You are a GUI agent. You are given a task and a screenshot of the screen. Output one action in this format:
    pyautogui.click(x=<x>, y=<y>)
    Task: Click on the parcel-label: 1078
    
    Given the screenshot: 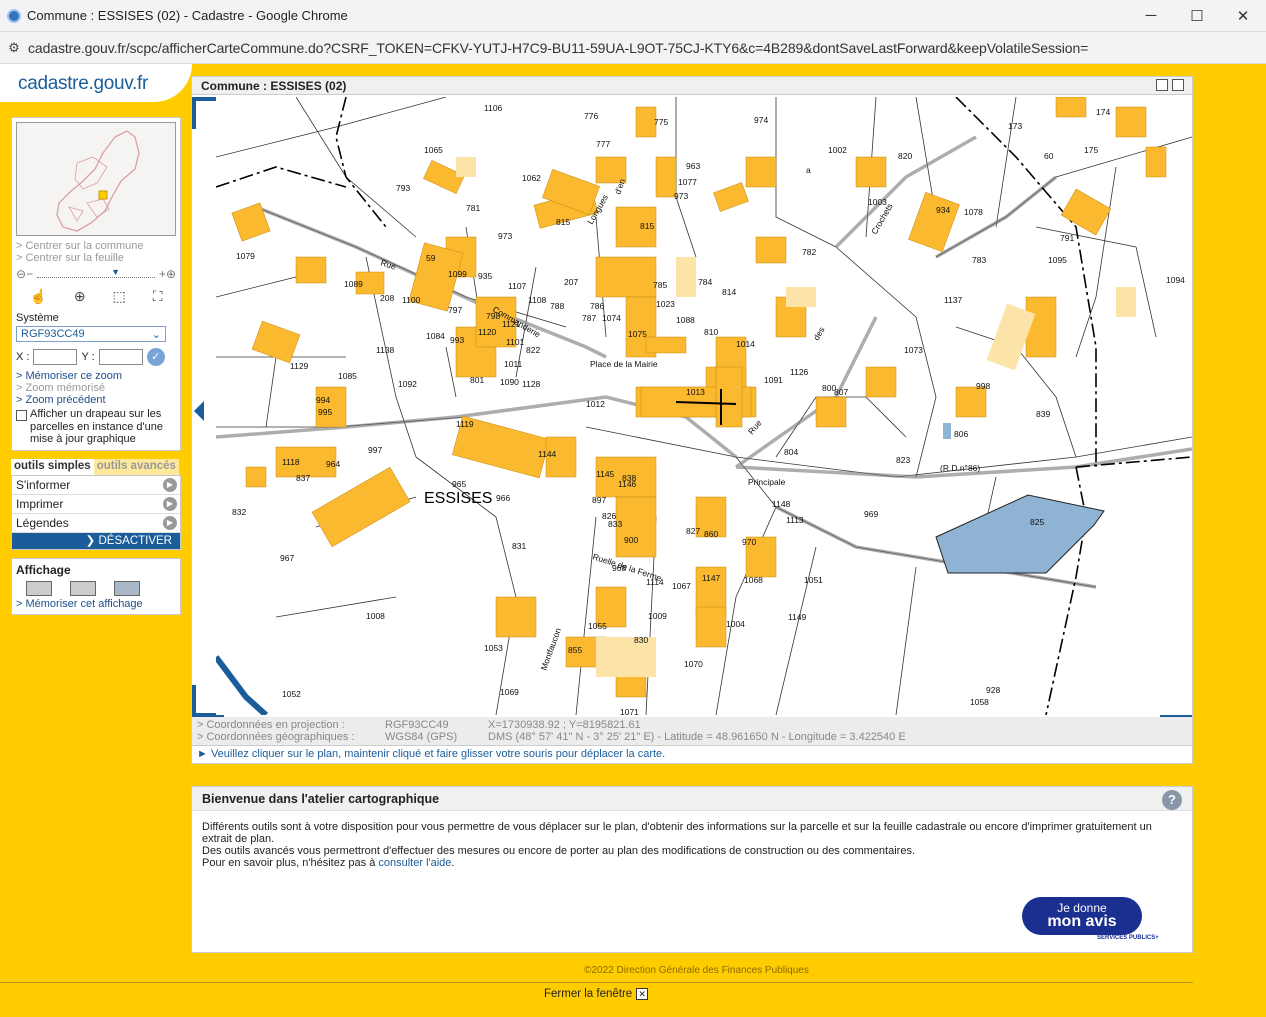 What is the action you would take?
    pyautogui.click(x=973, y=212)
    